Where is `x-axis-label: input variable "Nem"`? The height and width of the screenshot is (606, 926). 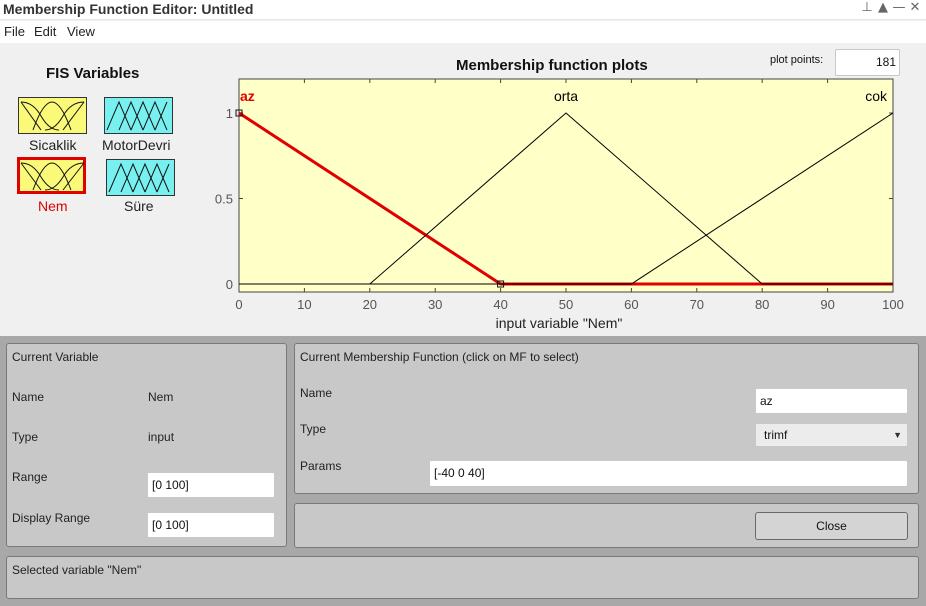 x-axis-label: input variable "Nem" is located at coordinates (559, 323).